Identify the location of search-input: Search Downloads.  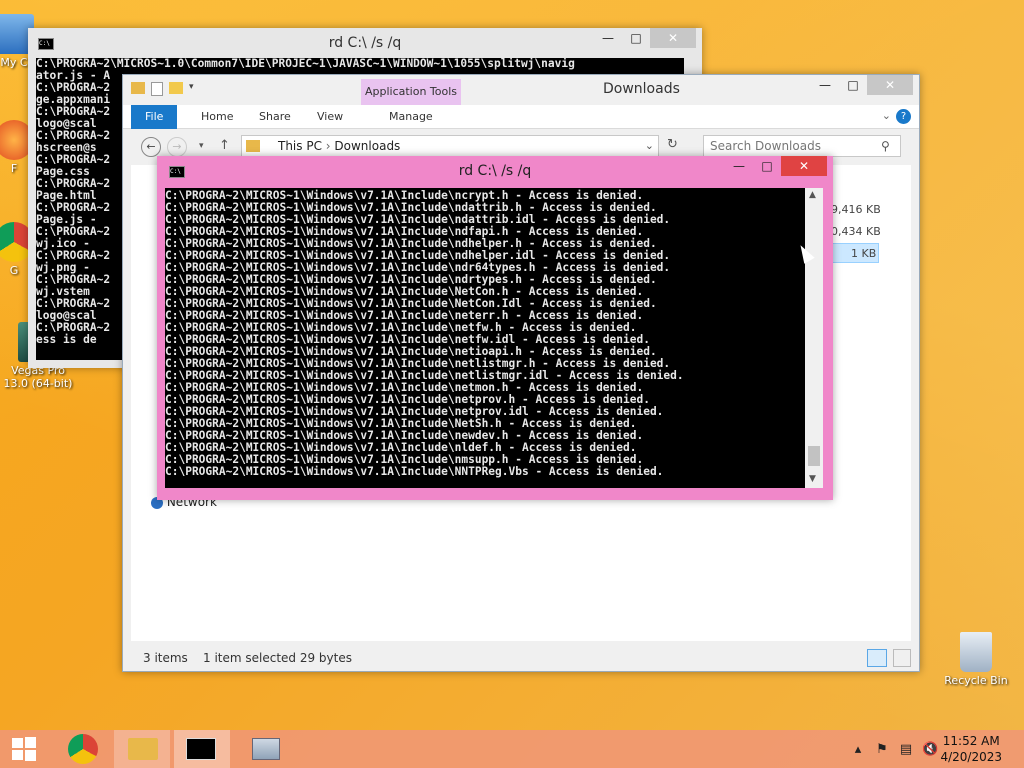
(802, 146).